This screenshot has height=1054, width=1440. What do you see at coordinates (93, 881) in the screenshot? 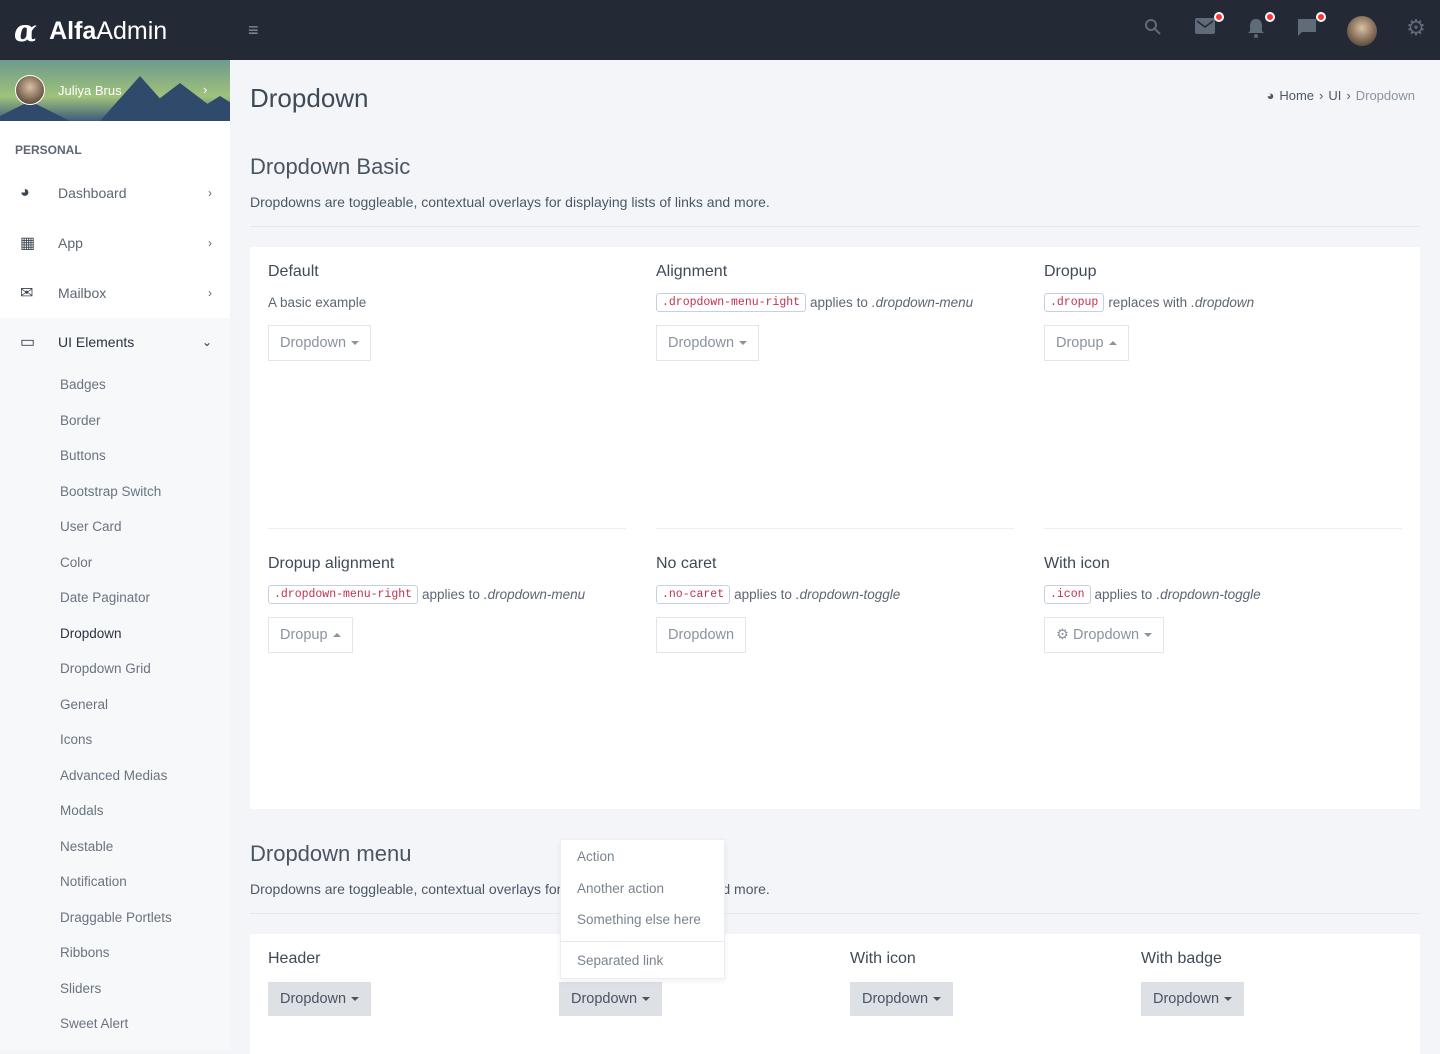
I see `submenu-item: Notification` at bounding box center [93, 881].